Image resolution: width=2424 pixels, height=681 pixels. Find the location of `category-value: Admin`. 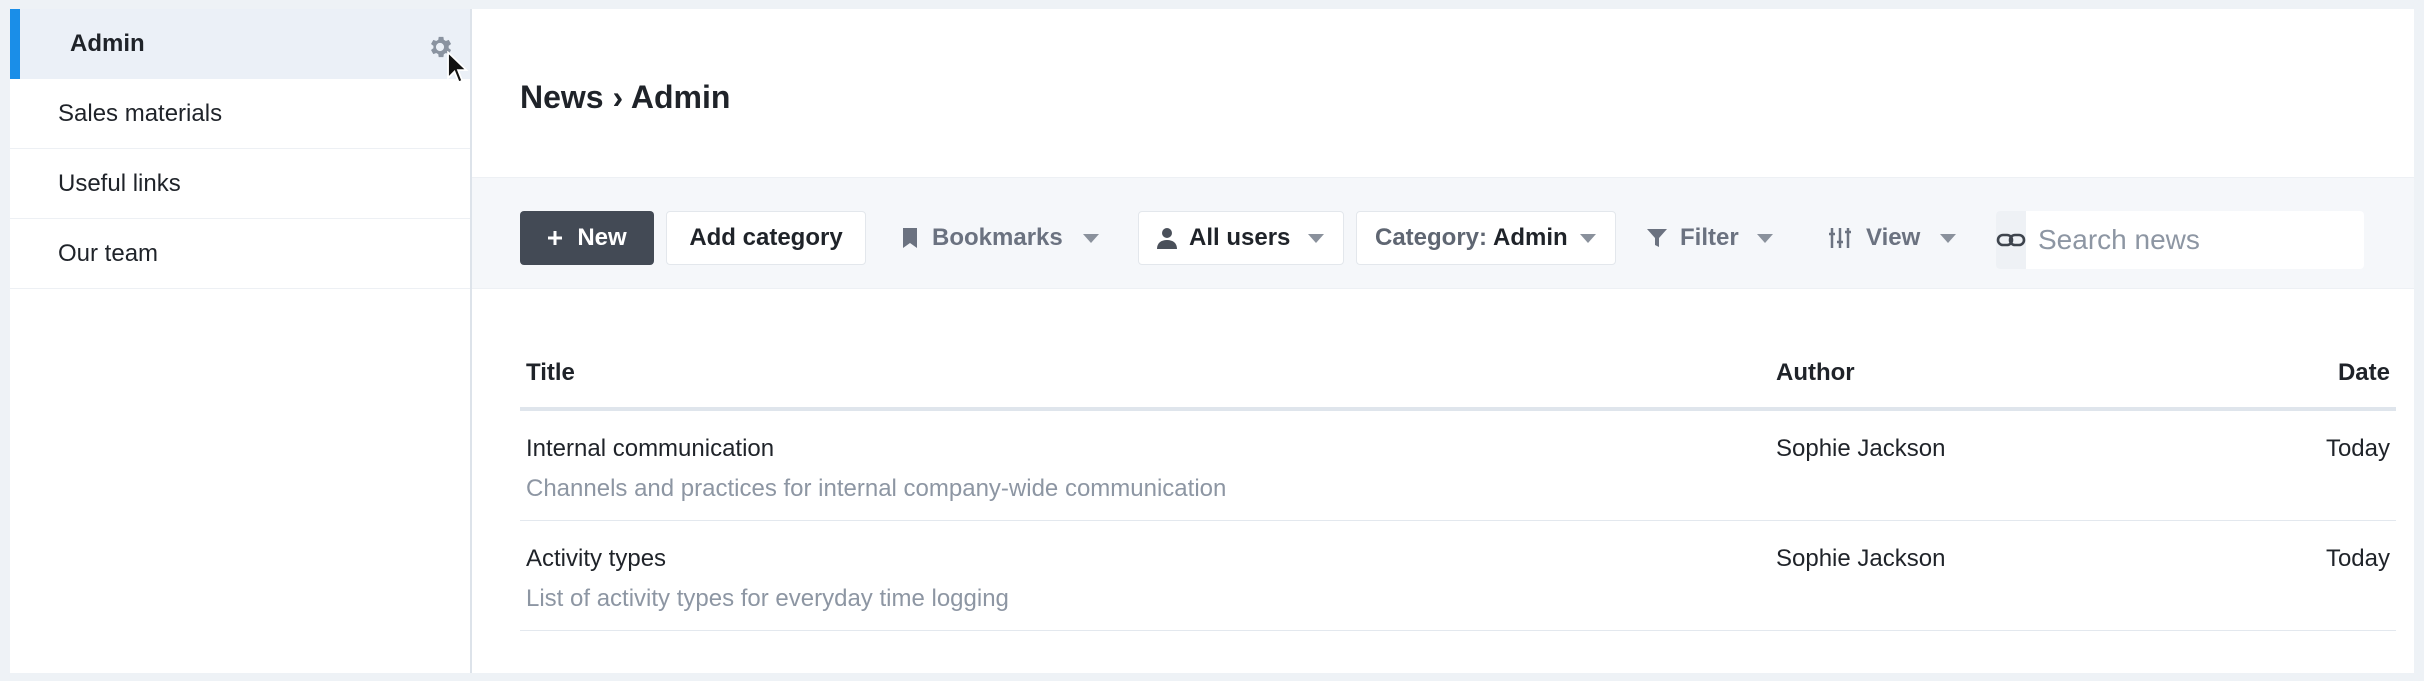

category-value: Admin is located at coordinates (1530, 237).